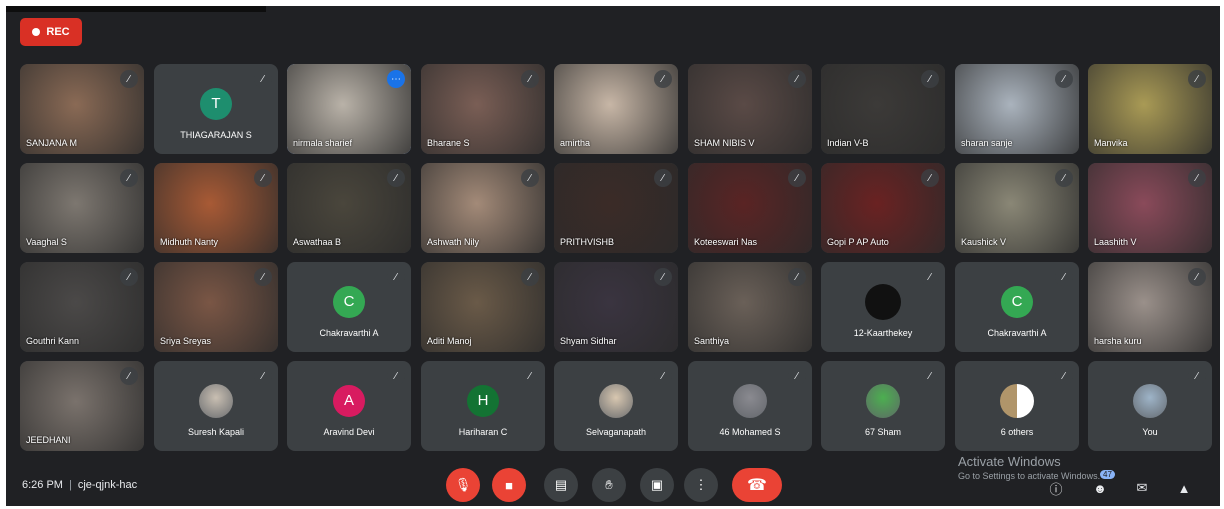 The height and width of the screenshot is (509, 1224). Describe the element at coordinates (883, 109) in the screenshot. I see `participant-tile: Indian V-B ∕` at that location.